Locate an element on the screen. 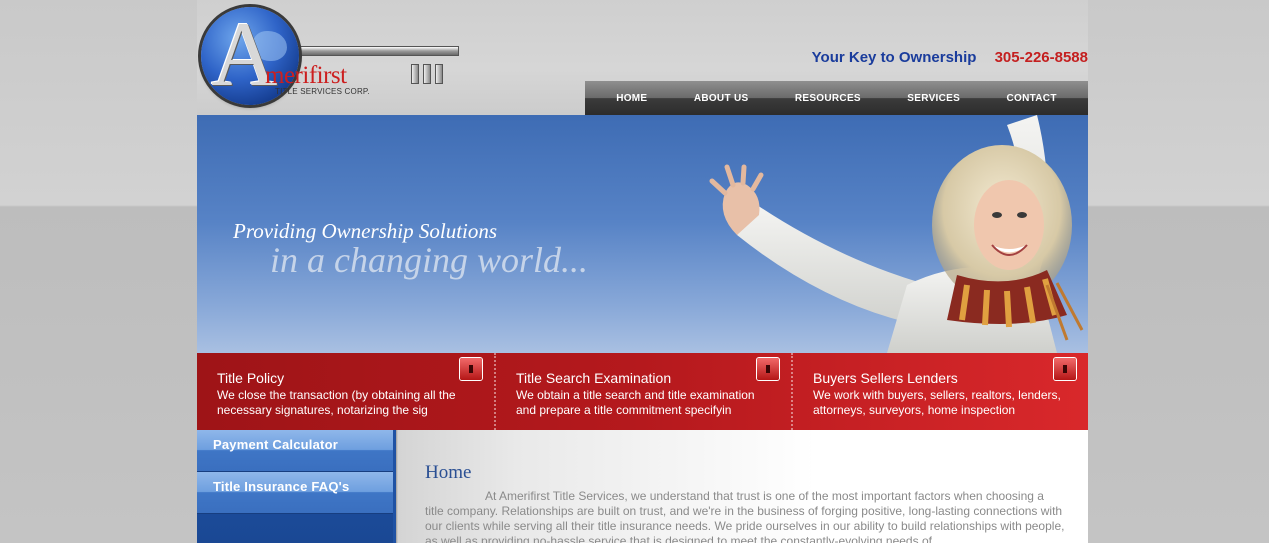  logo-name: merifirst is located at coordinates (306, 75).